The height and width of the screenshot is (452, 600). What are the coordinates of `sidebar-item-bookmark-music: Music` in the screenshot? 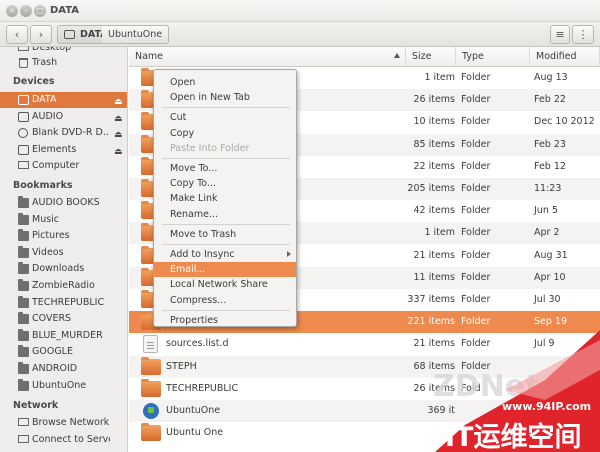 It's located at (63, 220).